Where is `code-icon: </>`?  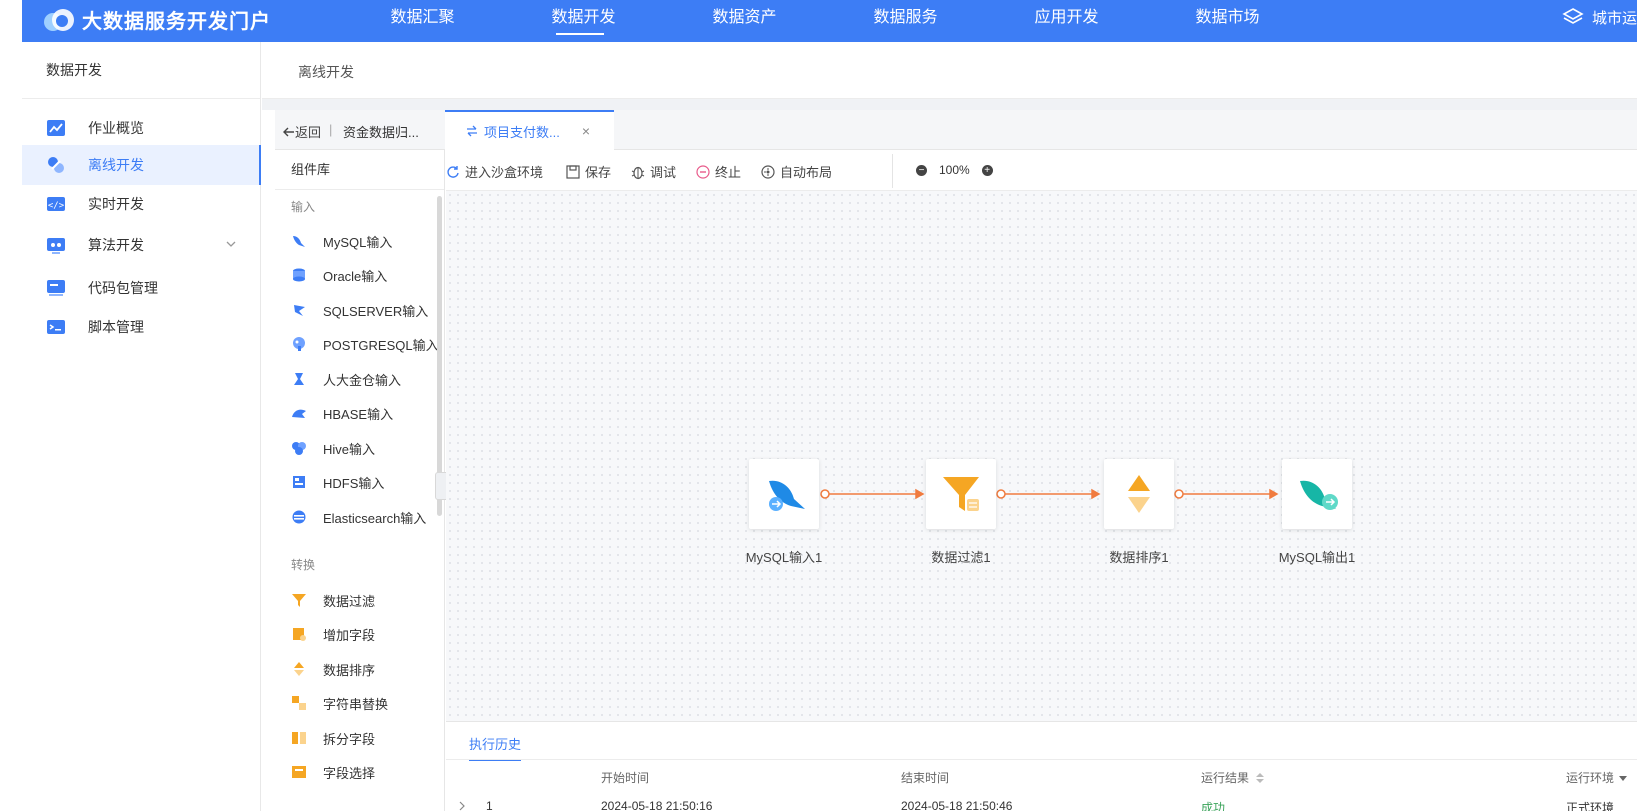 code-icon: </> is located at coordinates (56, 204).